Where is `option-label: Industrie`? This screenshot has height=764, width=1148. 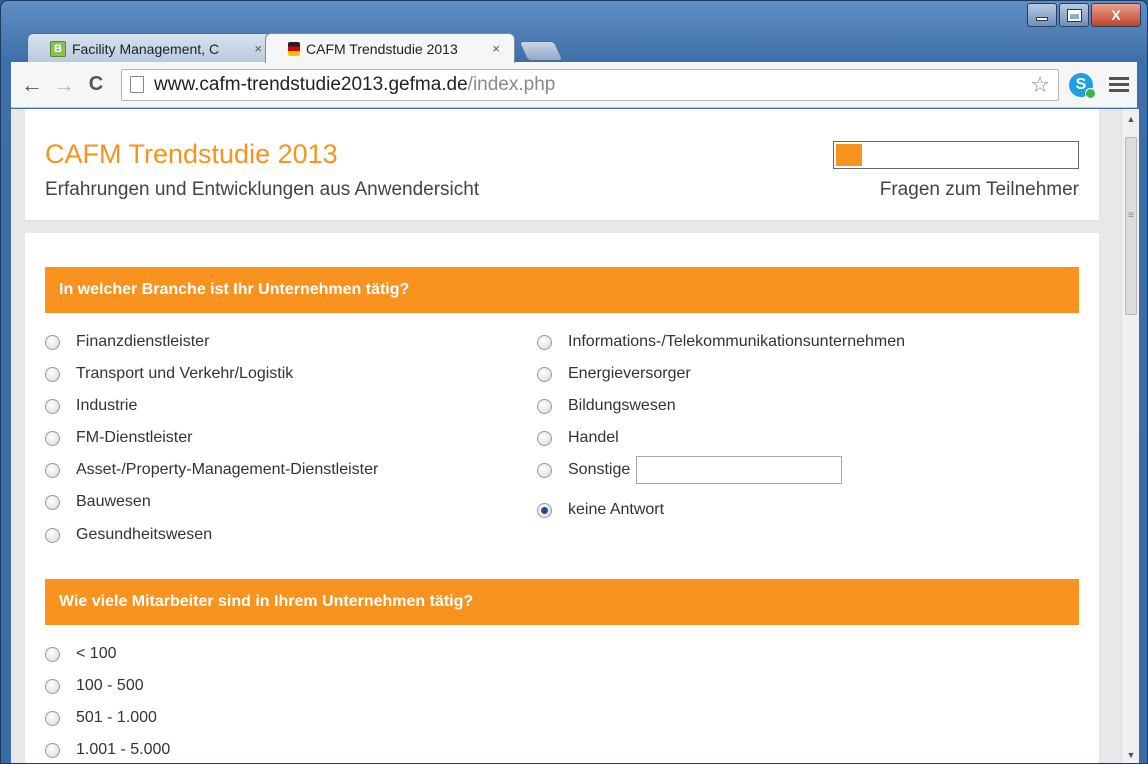 option-label: Industrie is located at coordinates (107, 405).